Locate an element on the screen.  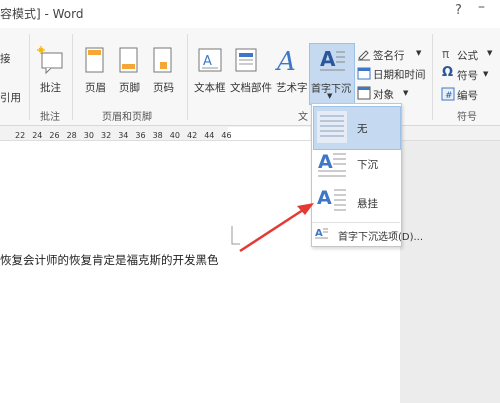
header-icon is located at coordinates (95, 61).